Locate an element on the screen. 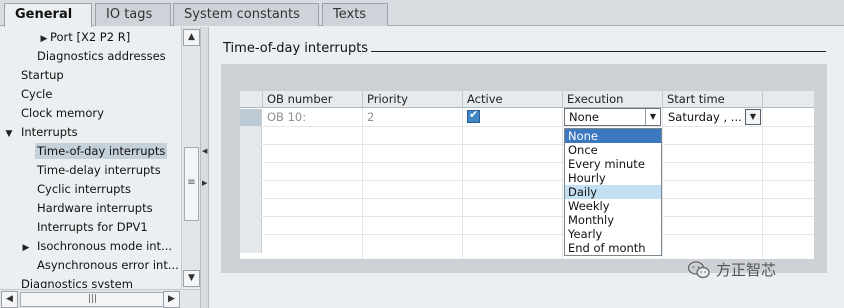 The image size is (844, 308). tree-item-cycle: Cycle is located at coordinates (36, 94).